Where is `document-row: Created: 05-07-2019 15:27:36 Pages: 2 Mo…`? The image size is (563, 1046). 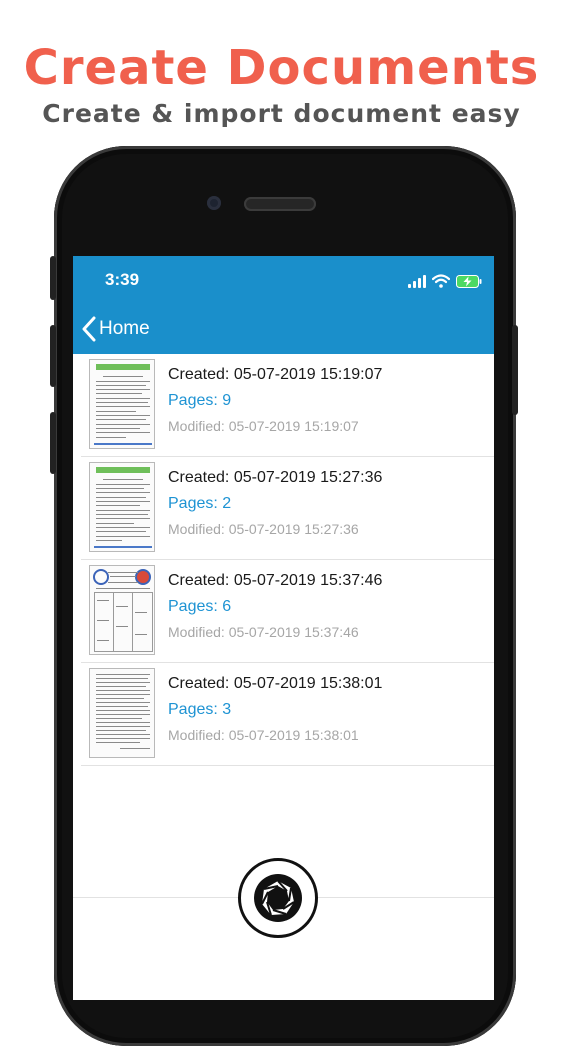 document-row: Created: 05-07-2019 15:27:36 Pages: 2 Mo… is located at coordinates (287, 508).